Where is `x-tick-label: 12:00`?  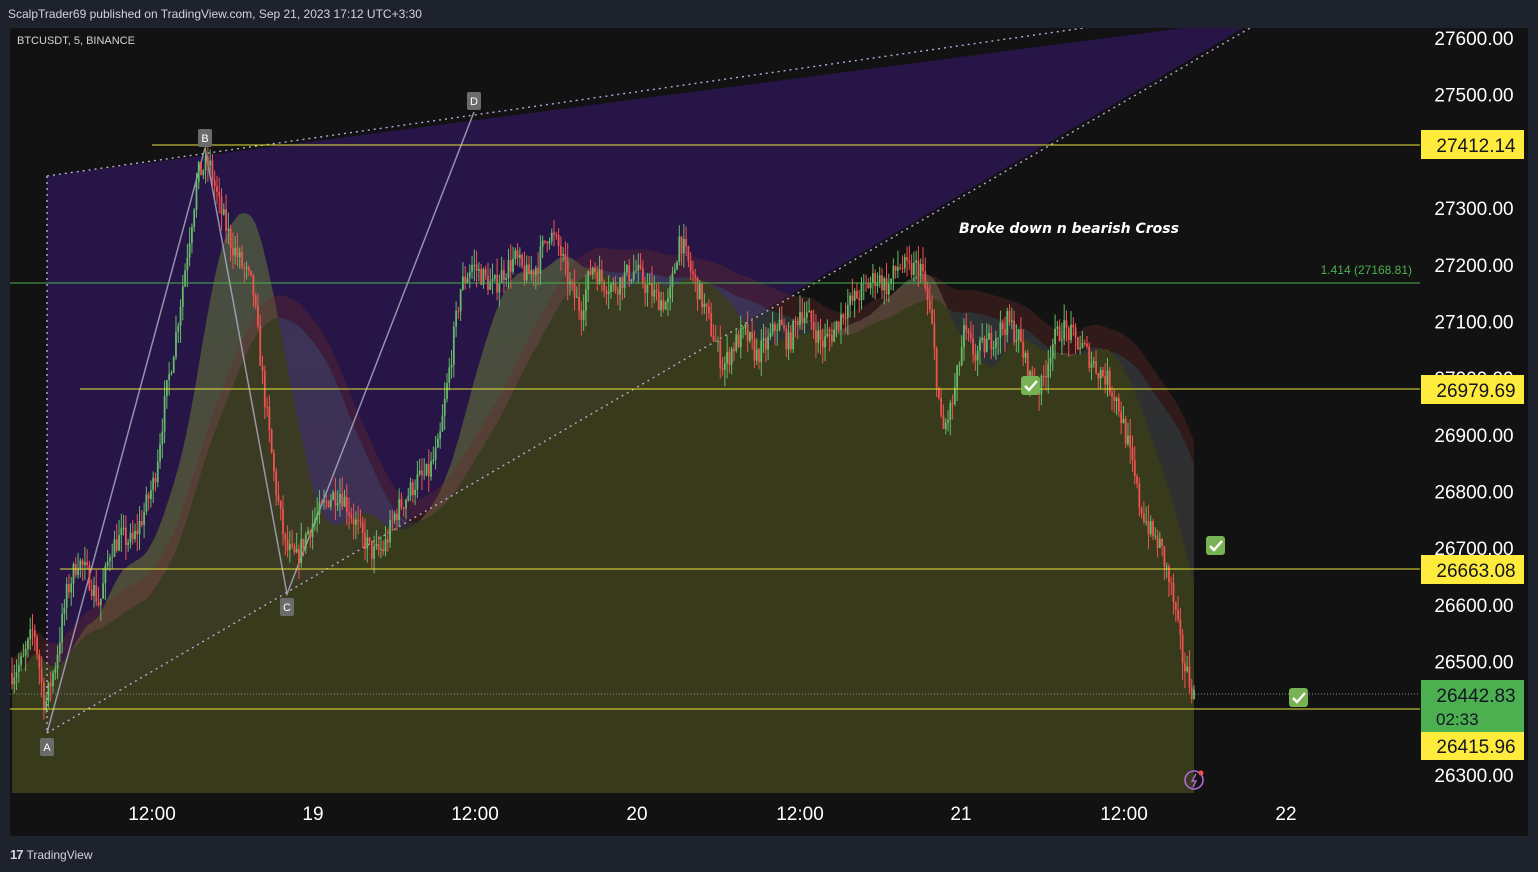
x-tick-label: 12:00 is located at coordinates (1124, 814).